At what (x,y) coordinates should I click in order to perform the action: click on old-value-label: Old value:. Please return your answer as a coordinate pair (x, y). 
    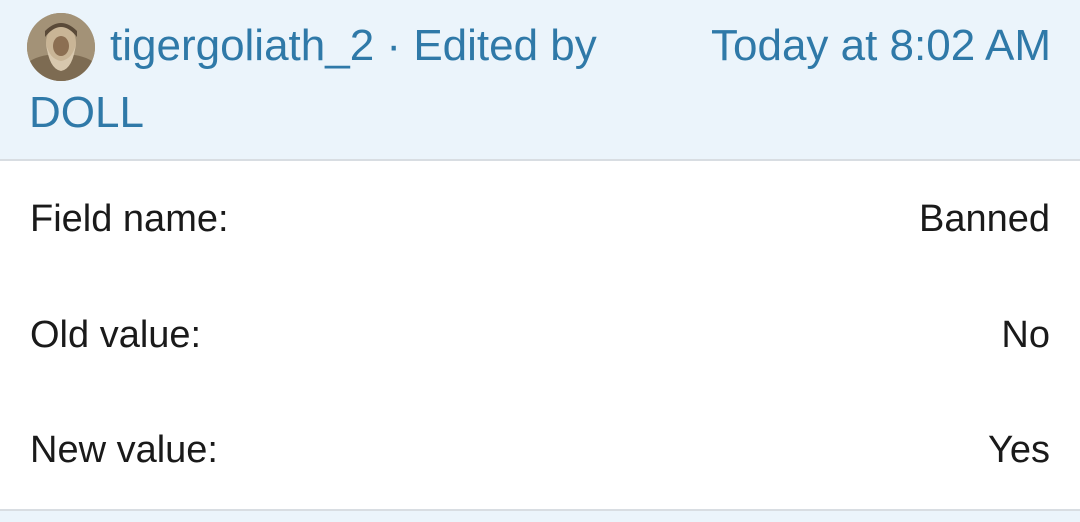
    Looking at the image, I should click on (116, 335).